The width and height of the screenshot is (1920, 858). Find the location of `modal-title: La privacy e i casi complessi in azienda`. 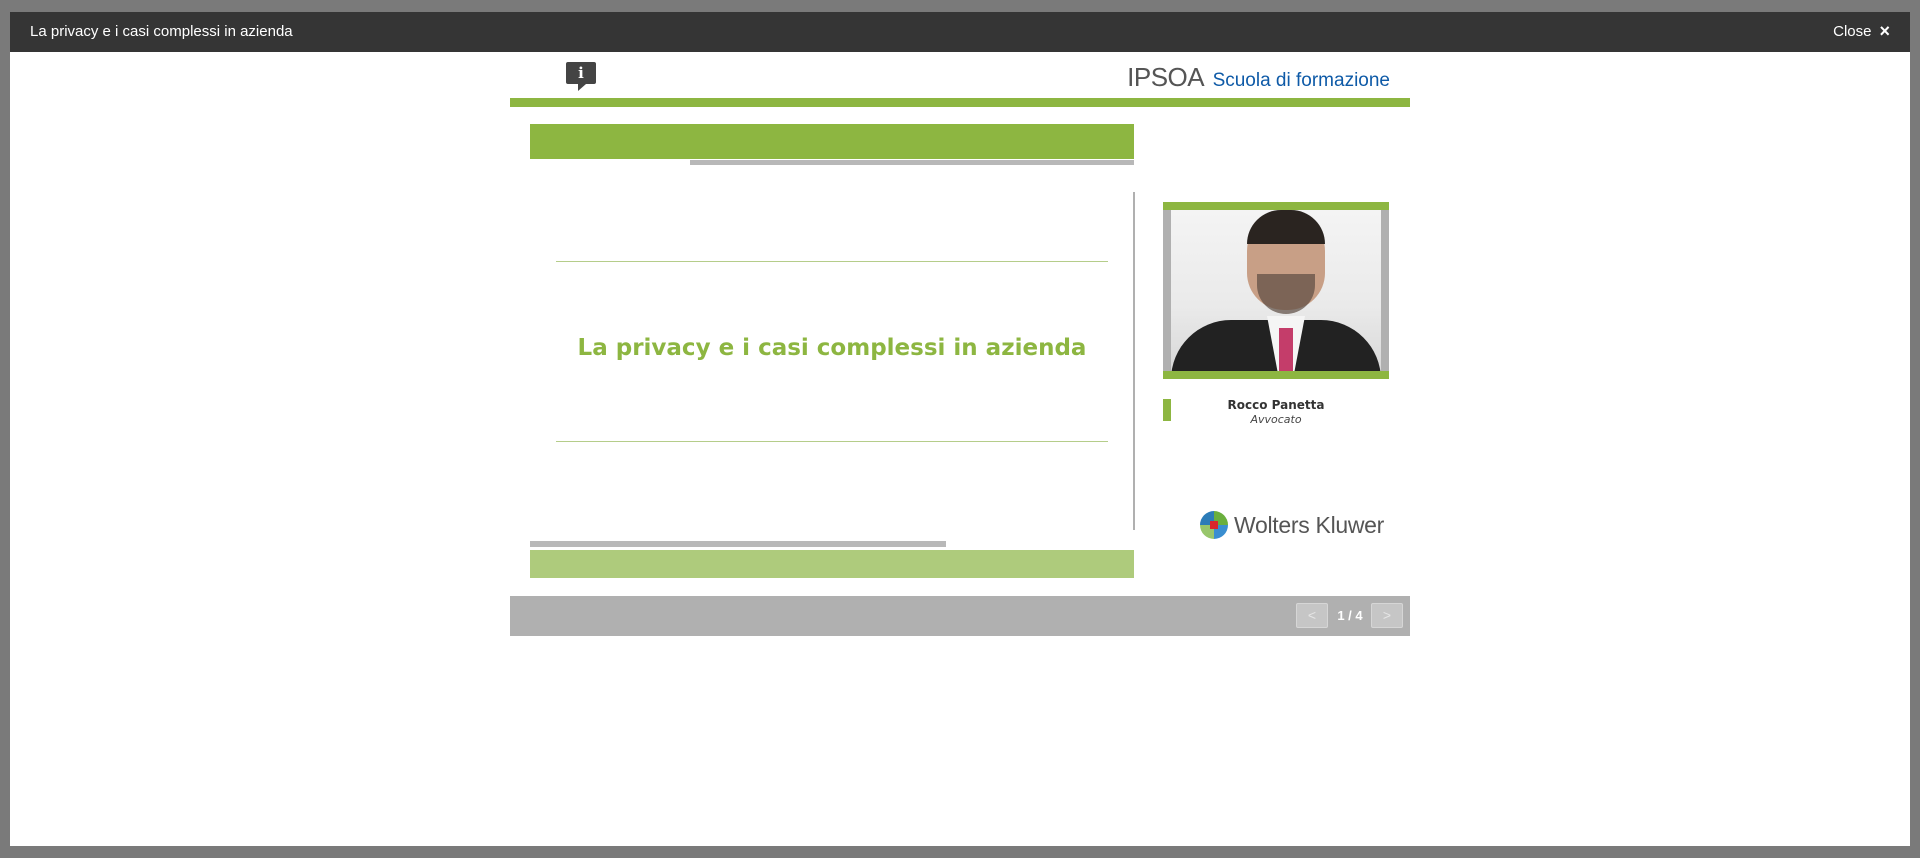

modal-title: La privacy e i casi complessi in azienda is located at coordinates (161, 31).